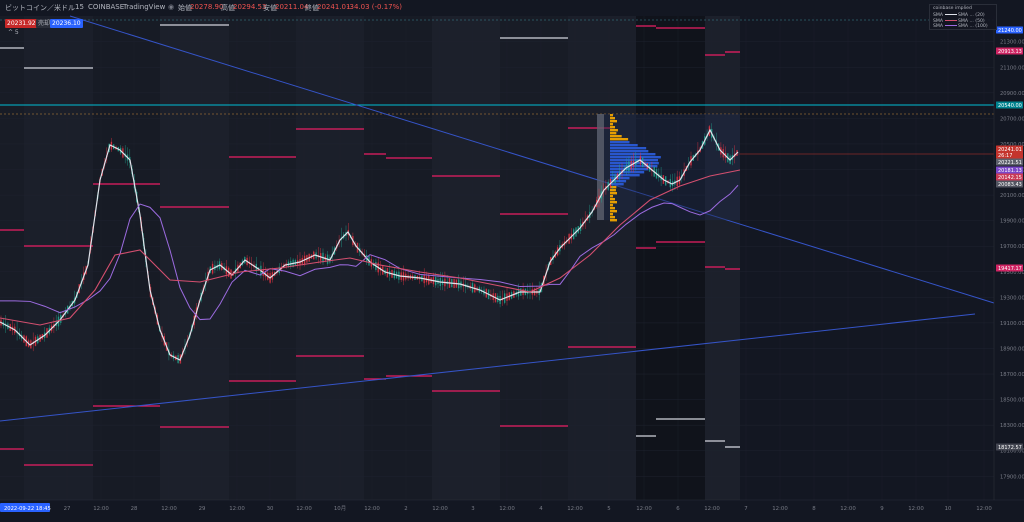  Describe the element at coordinates (960, 26) in the screenshot. I see `legend-row-3: SMA SMA ... (100)` at that location.